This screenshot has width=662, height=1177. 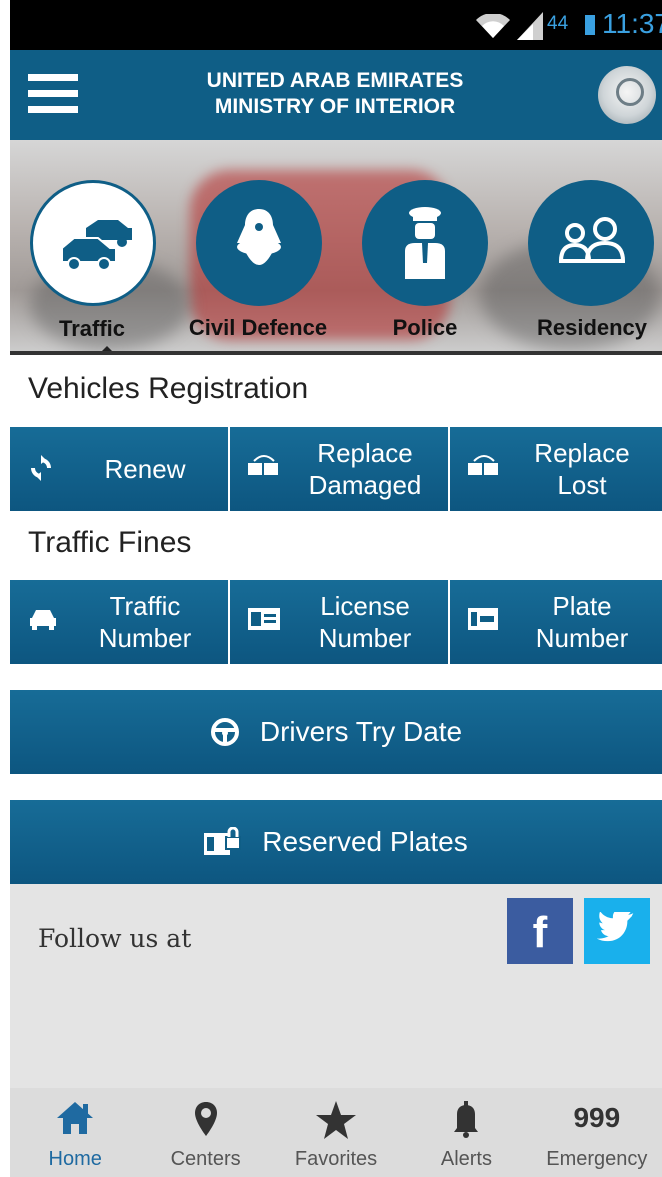 I want to click on wifi-icon, so click(x=493, y=26).